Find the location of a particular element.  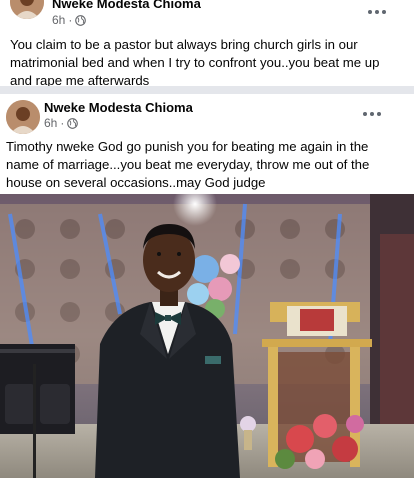

post-divider is located at coordinates (207, 90).